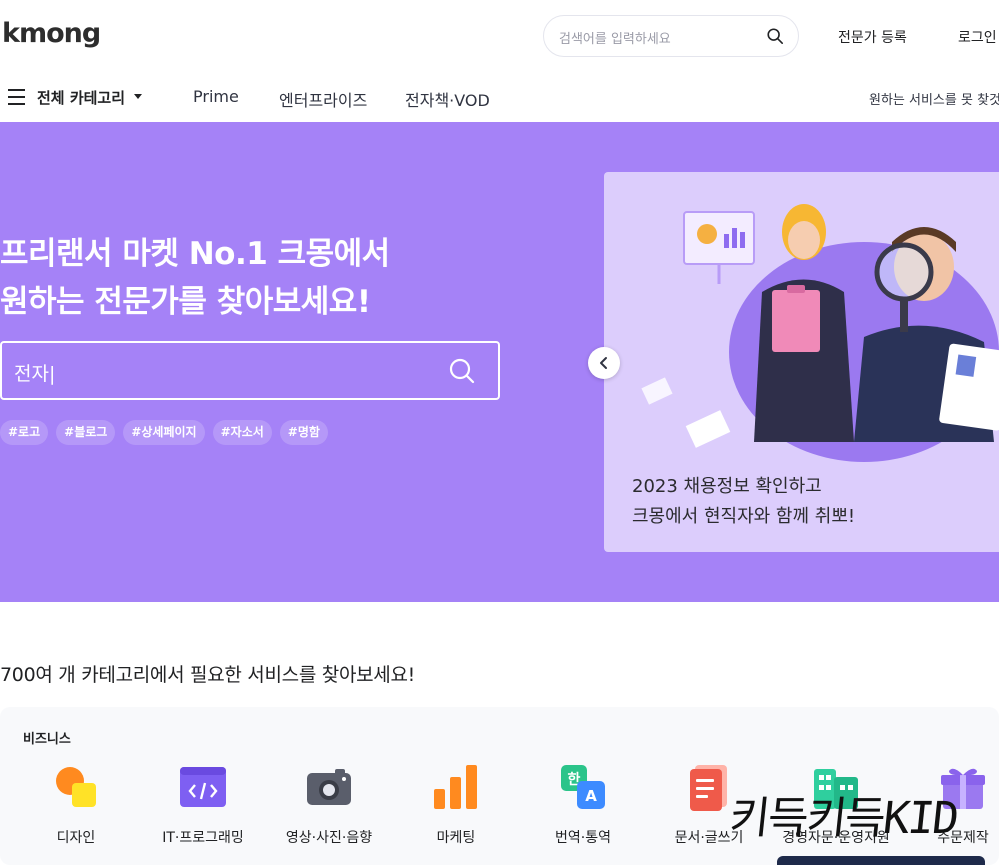 The height and width of the screenshot is (865, 999). I want to click on header-search-placeholder: 검색어를 입력하세요, so click(615, 39).